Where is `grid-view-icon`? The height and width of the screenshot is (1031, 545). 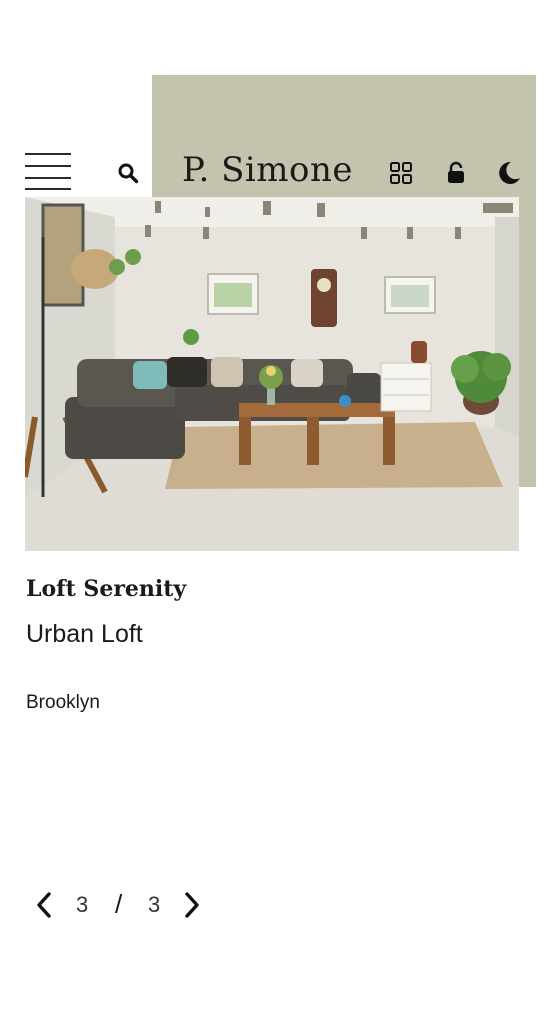 grid-view-icon is located at coordinates (401, 173).